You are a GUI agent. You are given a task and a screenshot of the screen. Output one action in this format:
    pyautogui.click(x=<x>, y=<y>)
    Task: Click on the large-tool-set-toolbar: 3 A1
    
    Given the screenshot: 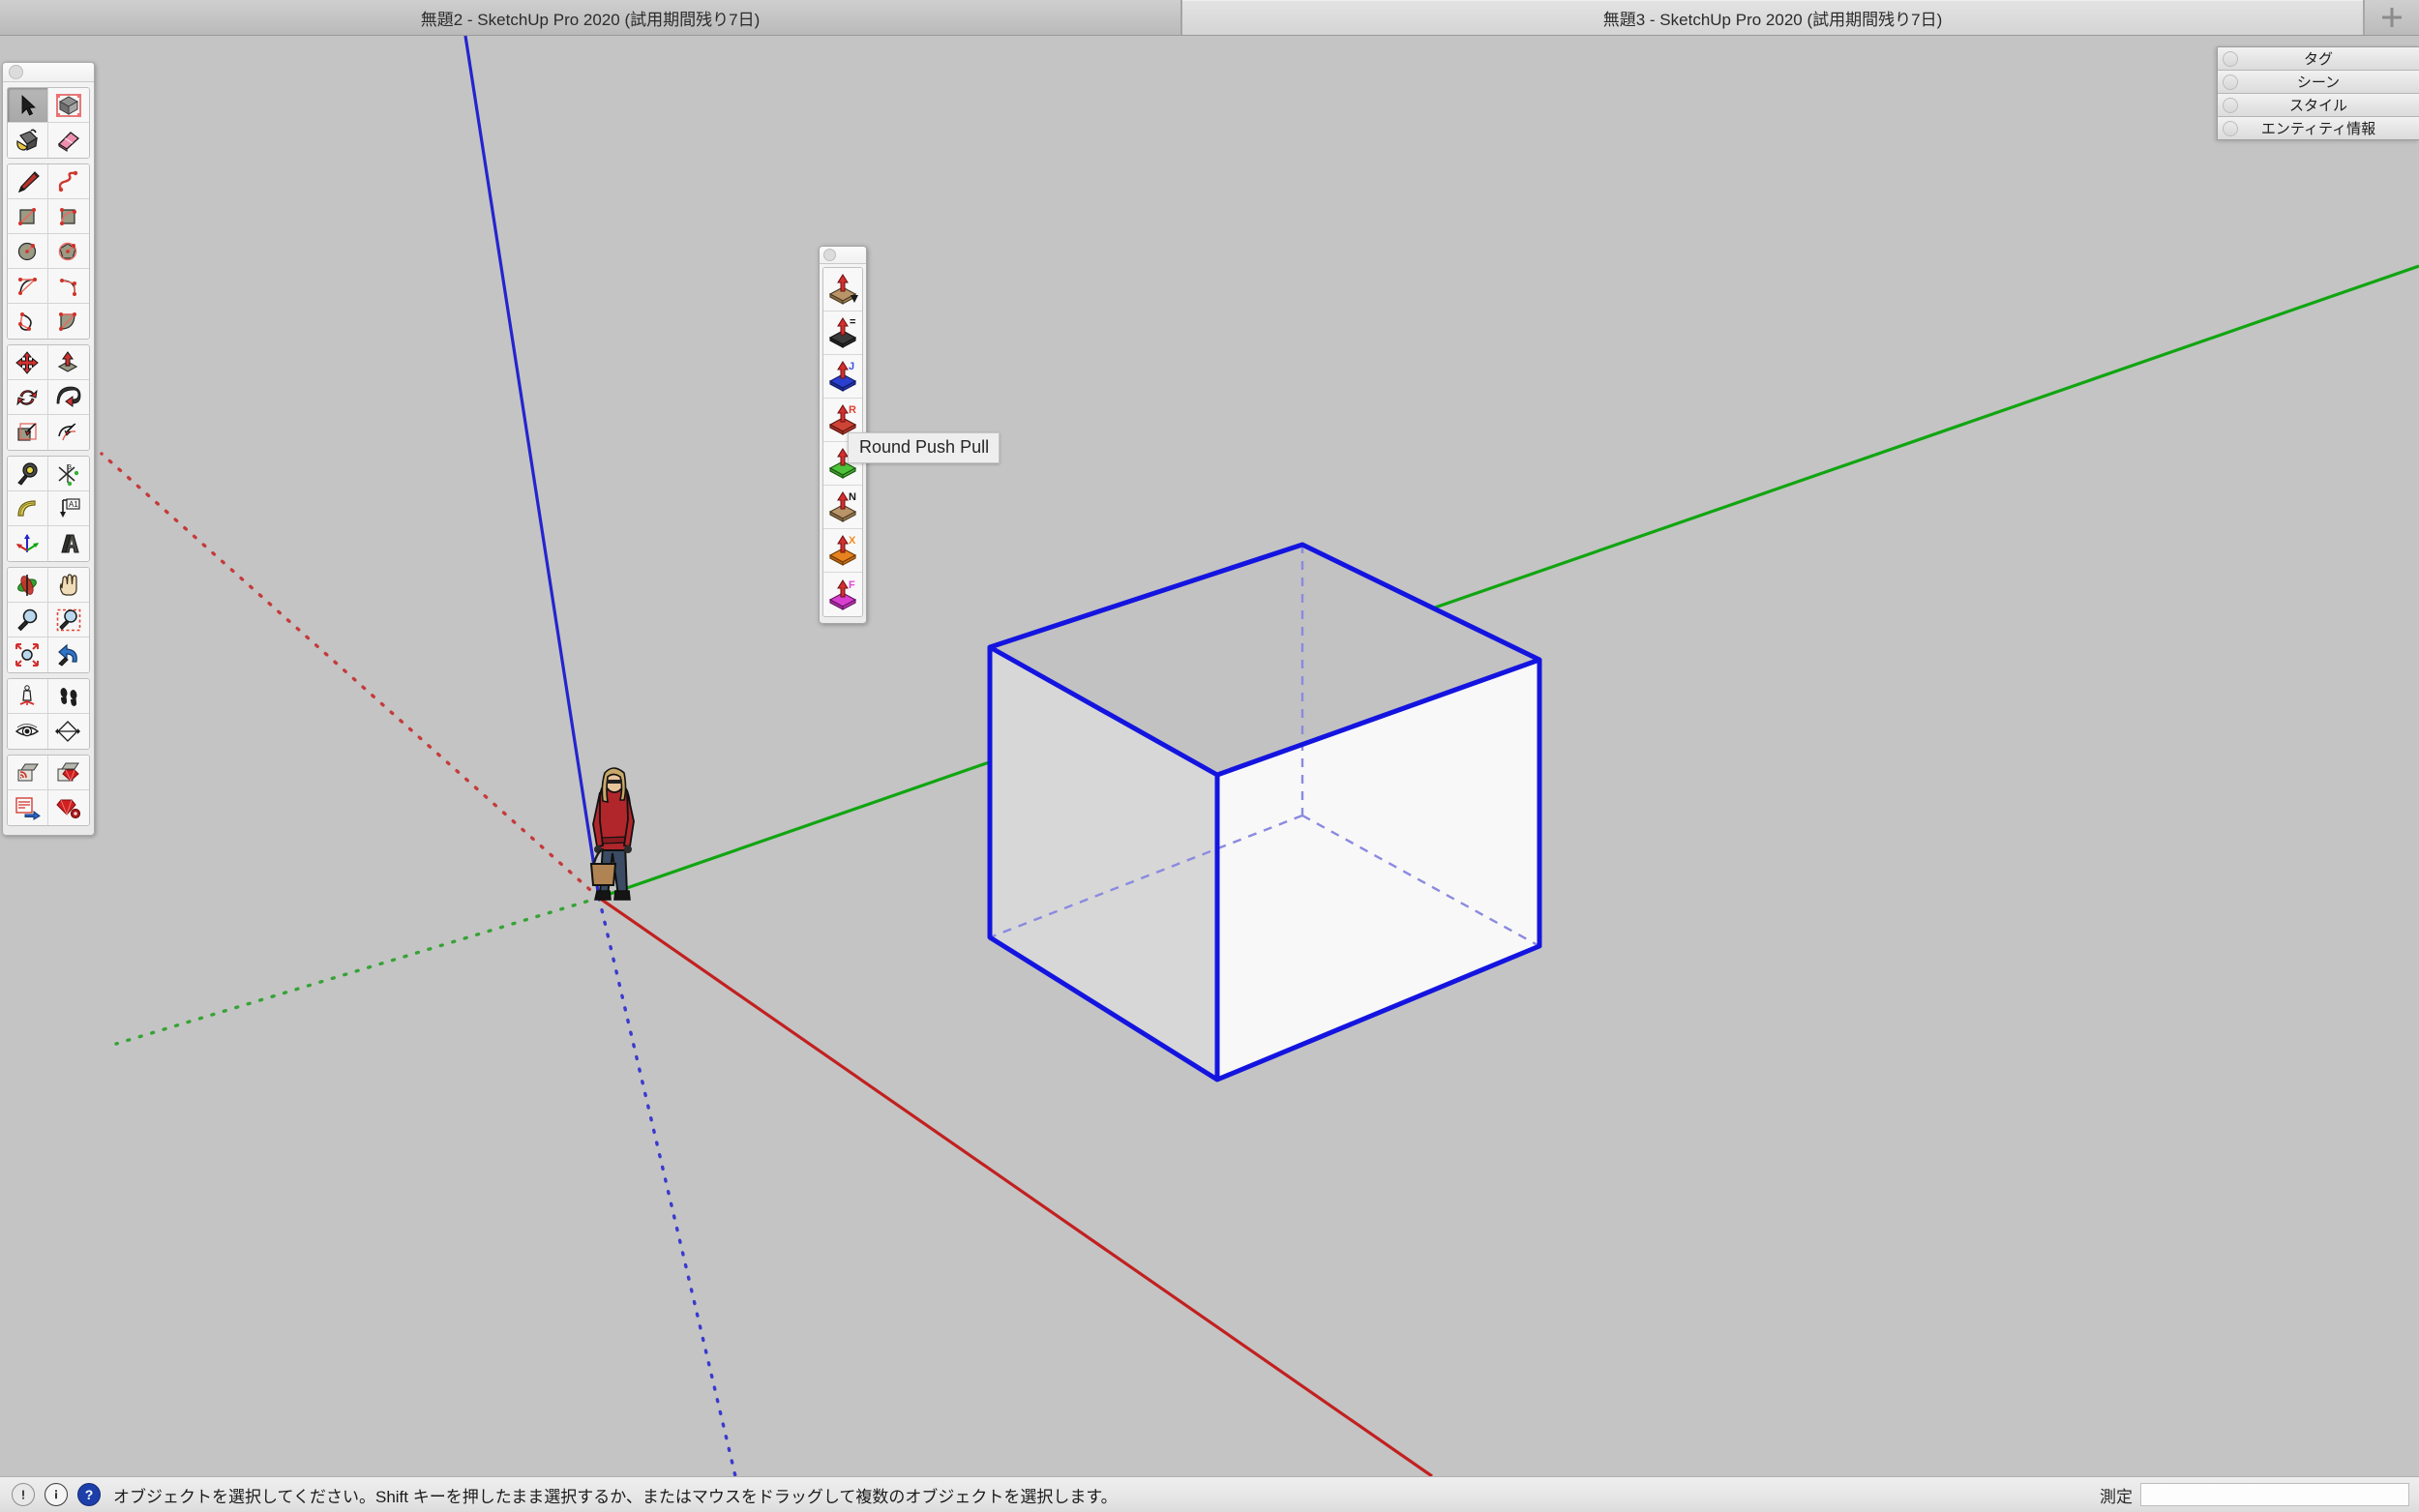 What is the action you would take?
    pyautogui.click(x=49, y=449)
    